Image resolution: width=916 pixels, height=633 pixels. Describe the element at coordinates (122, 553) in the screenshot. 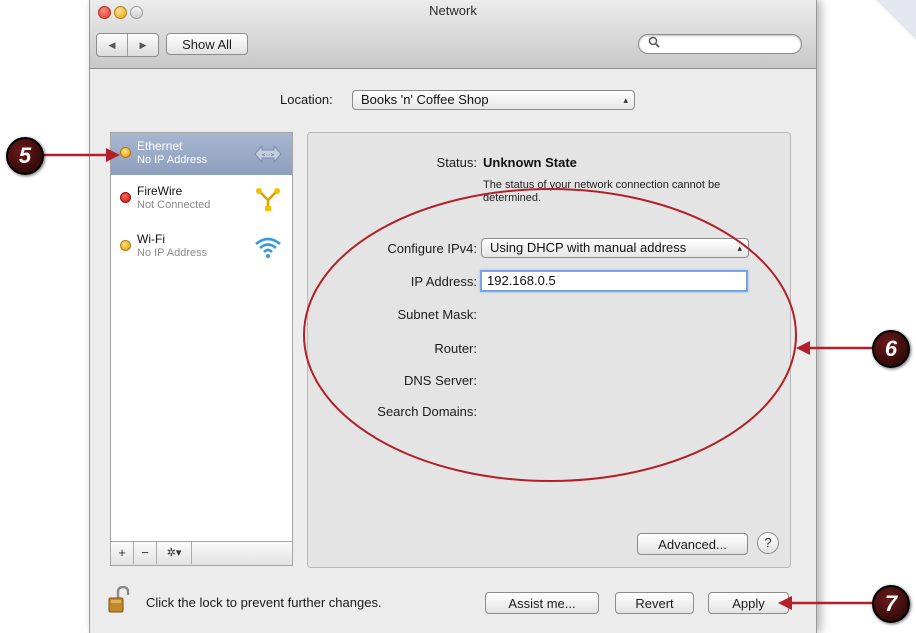

I see `add-service-button: +` at that location.